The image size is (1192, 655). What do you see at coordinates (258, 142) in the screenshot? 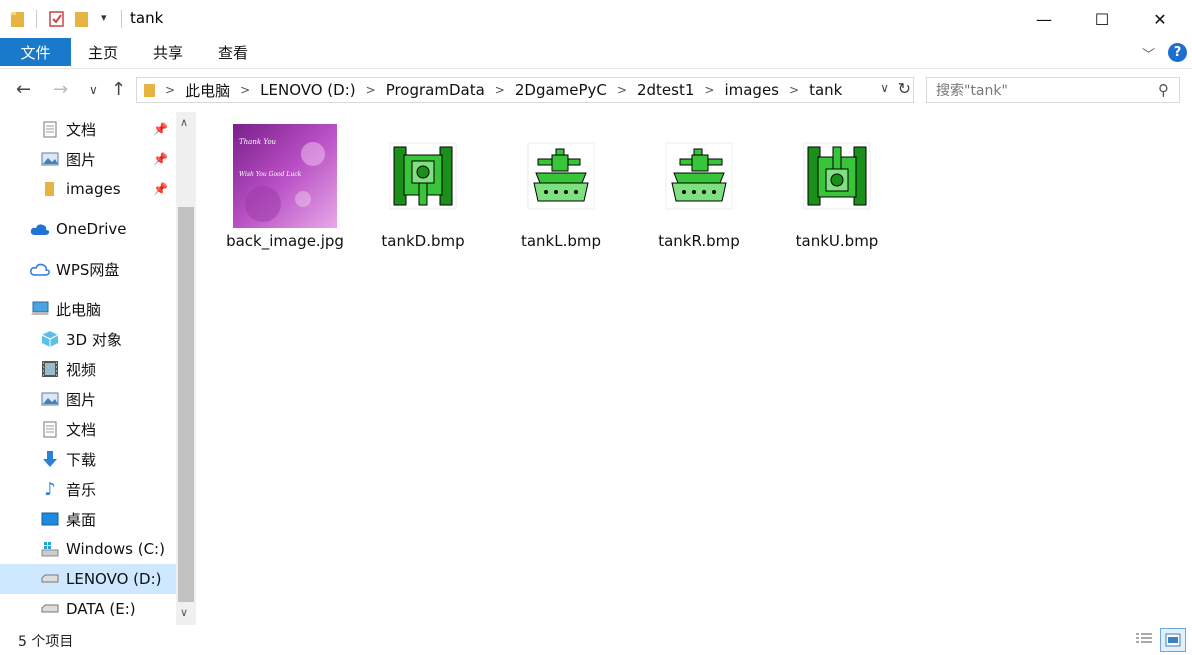
I see `thumb-caption-1: Thank You` at bounding box center [258, 142].